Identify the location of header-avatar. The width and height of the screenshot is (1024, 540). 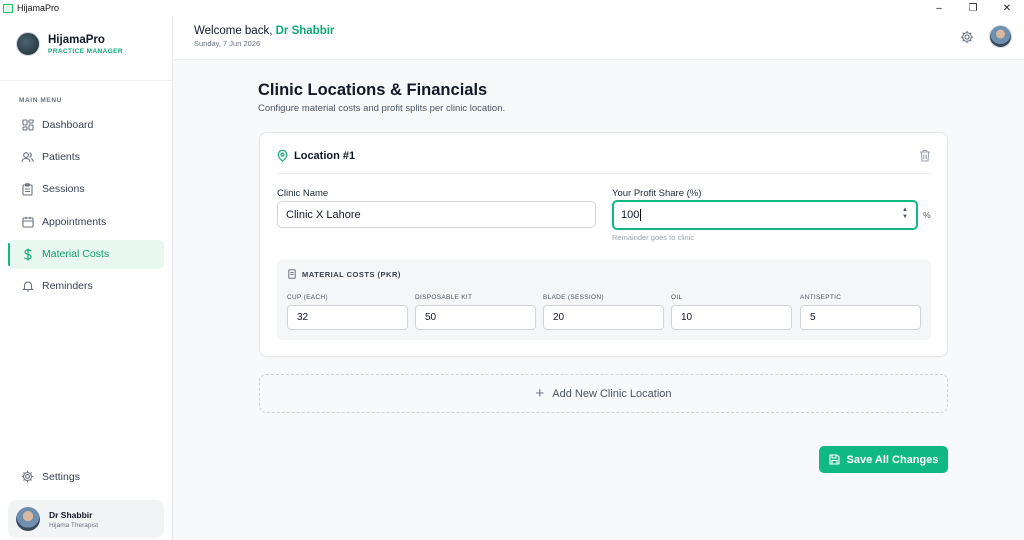
(1000, 36).